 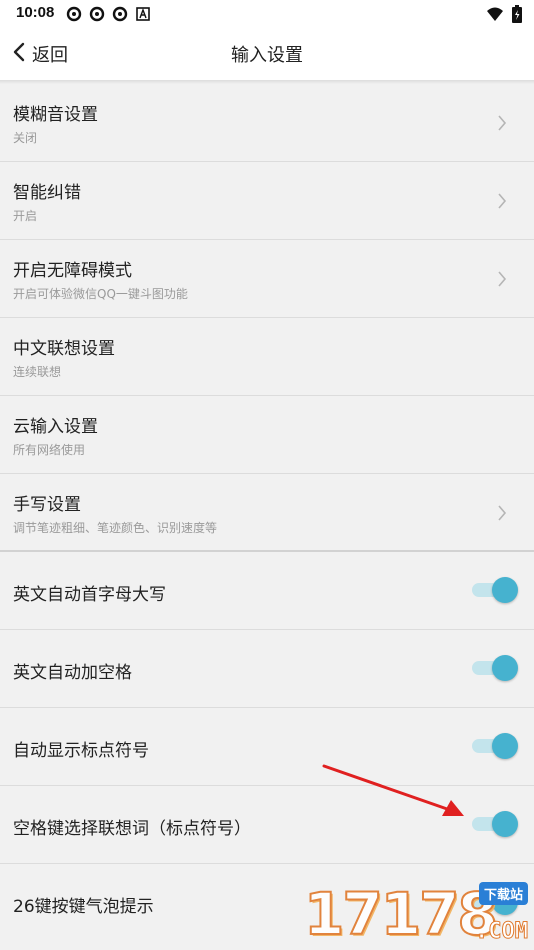 I want to click on setting-title: 自动显示标点符号, so click(x=81, y=751).